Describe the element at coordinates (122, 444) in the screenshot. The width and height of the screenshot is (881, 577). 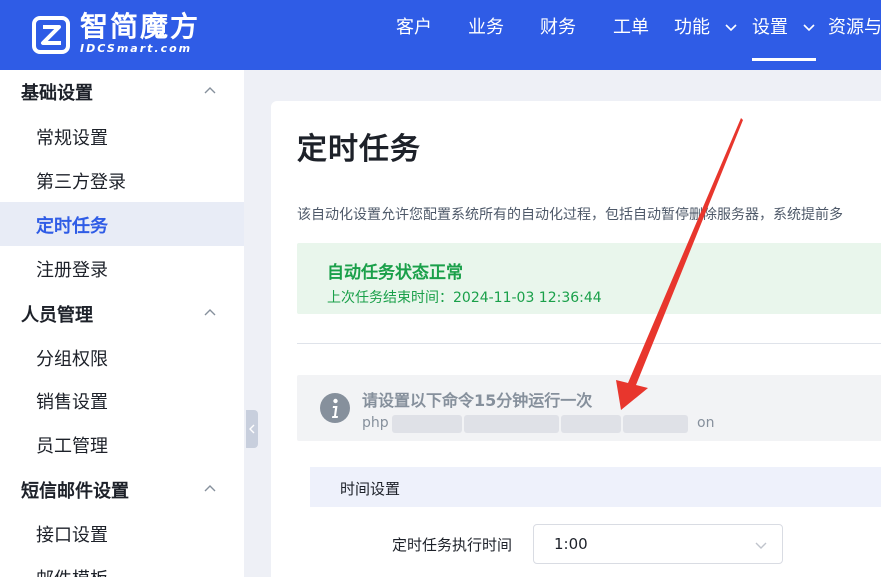
I see `sidebar-item-staff-management: 员工管理` at that location.